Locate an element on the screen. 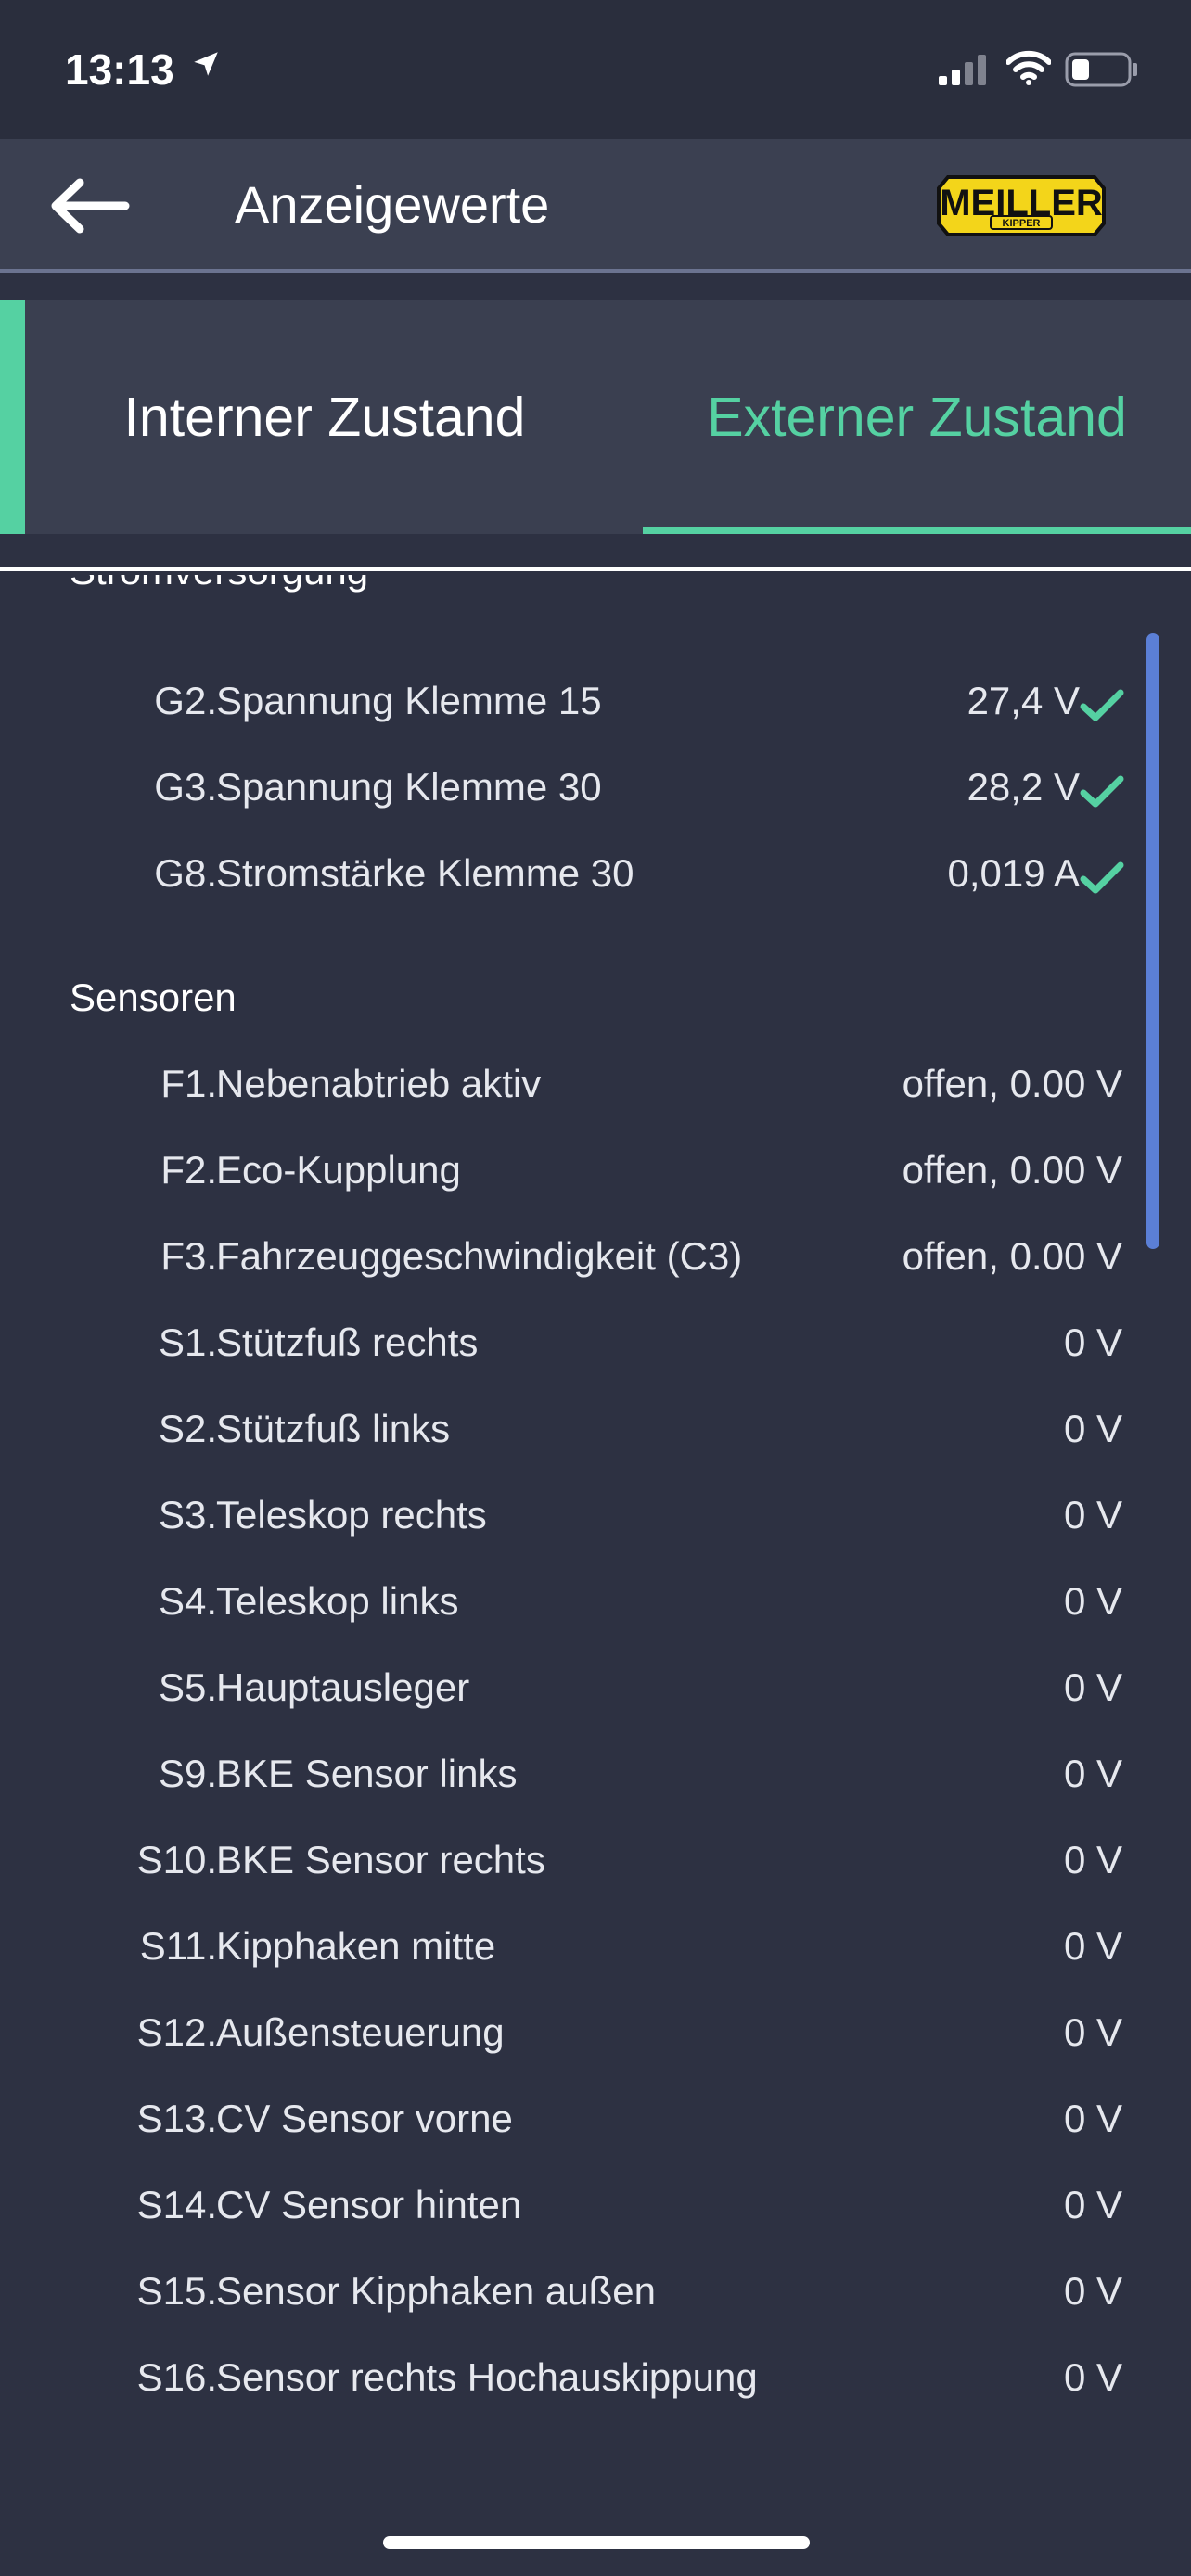 The height and width of the screenshot is (2576, 1191). list-item: S3. Teleskop rechts 0 V is located at coordinates (595, 1521).